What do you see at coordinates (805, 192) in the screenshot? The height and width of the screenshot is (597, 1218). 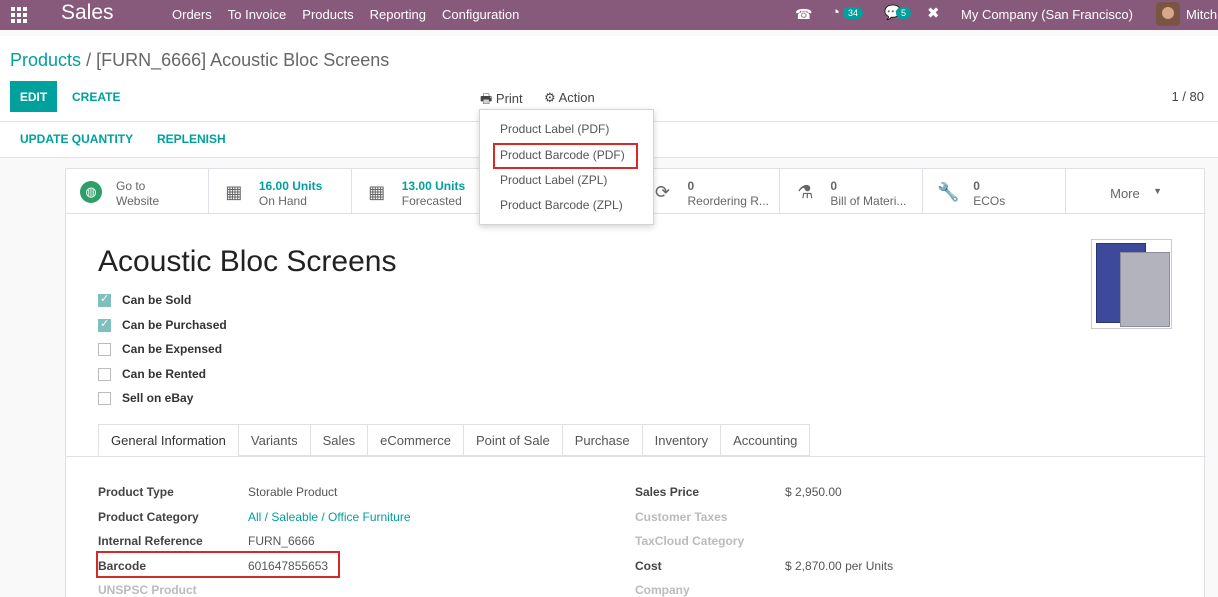 I see `flask-icon: ⚗` at bounding box center [805, 192].